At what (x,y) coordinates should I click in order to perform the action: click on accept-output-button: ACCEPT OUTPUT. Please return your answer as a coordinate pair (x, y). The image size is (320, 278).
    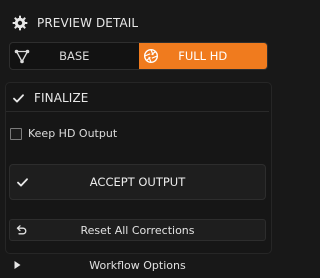
    Looking at the image, I should click on (137, 182).